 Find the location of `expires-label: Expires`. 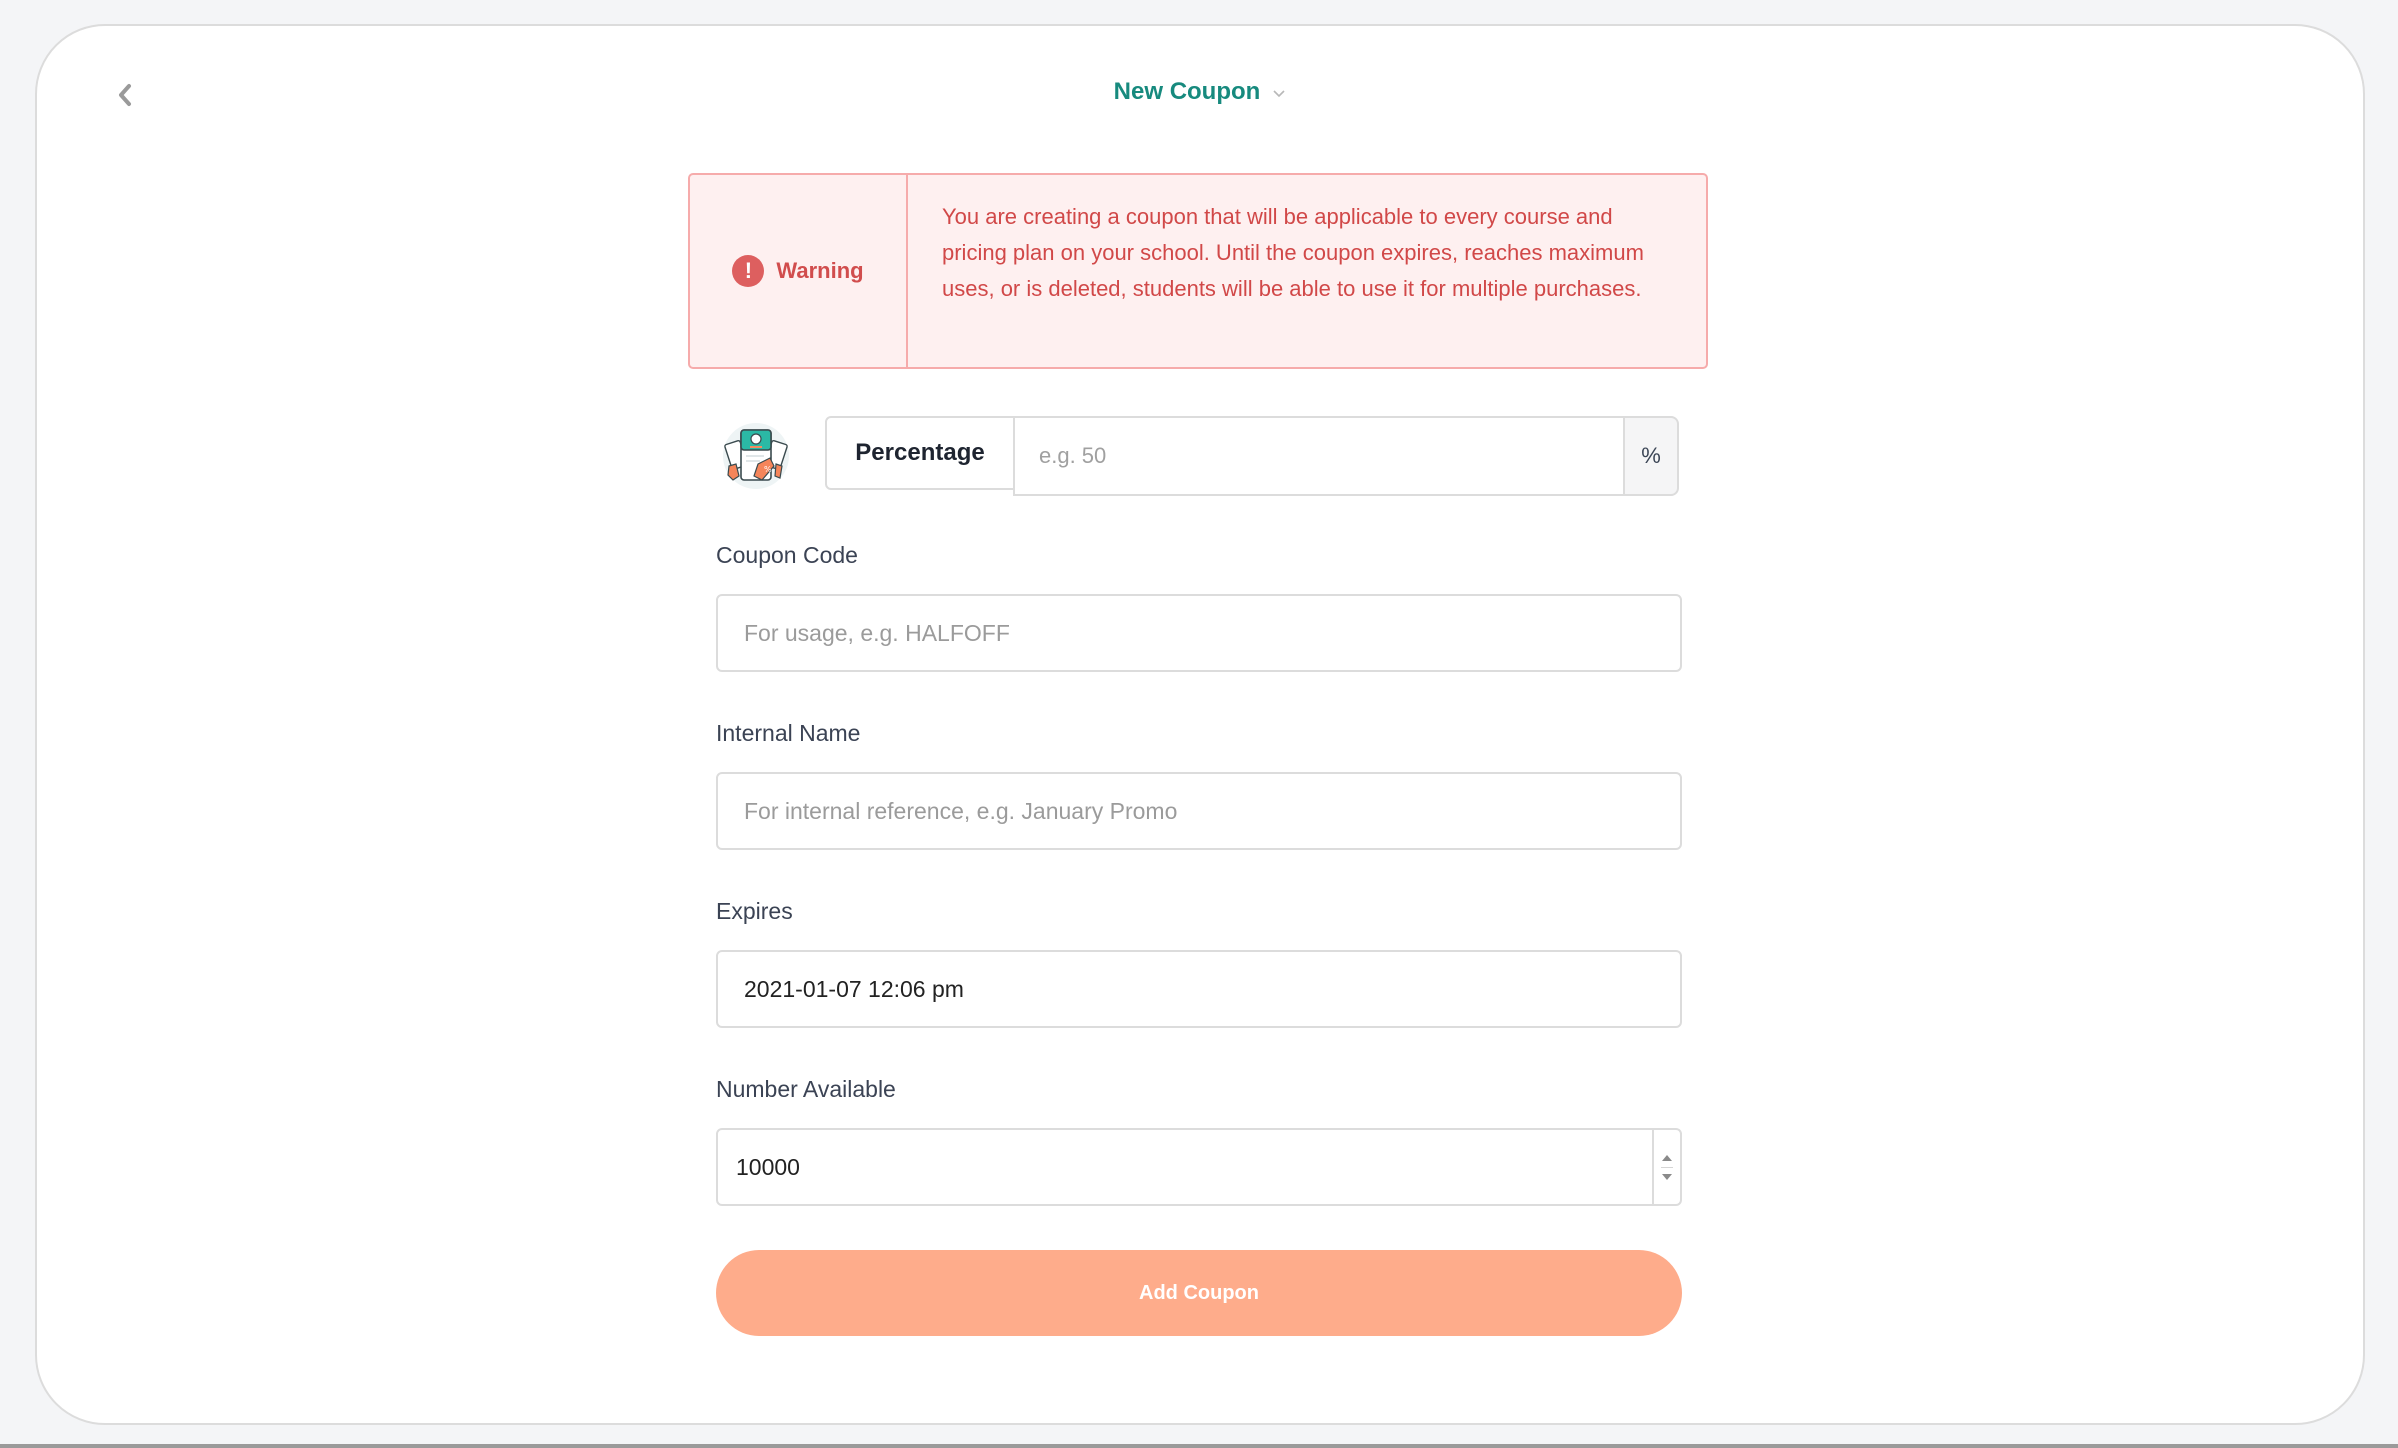

expires-label: Expires is located at coordinates (754, 911).